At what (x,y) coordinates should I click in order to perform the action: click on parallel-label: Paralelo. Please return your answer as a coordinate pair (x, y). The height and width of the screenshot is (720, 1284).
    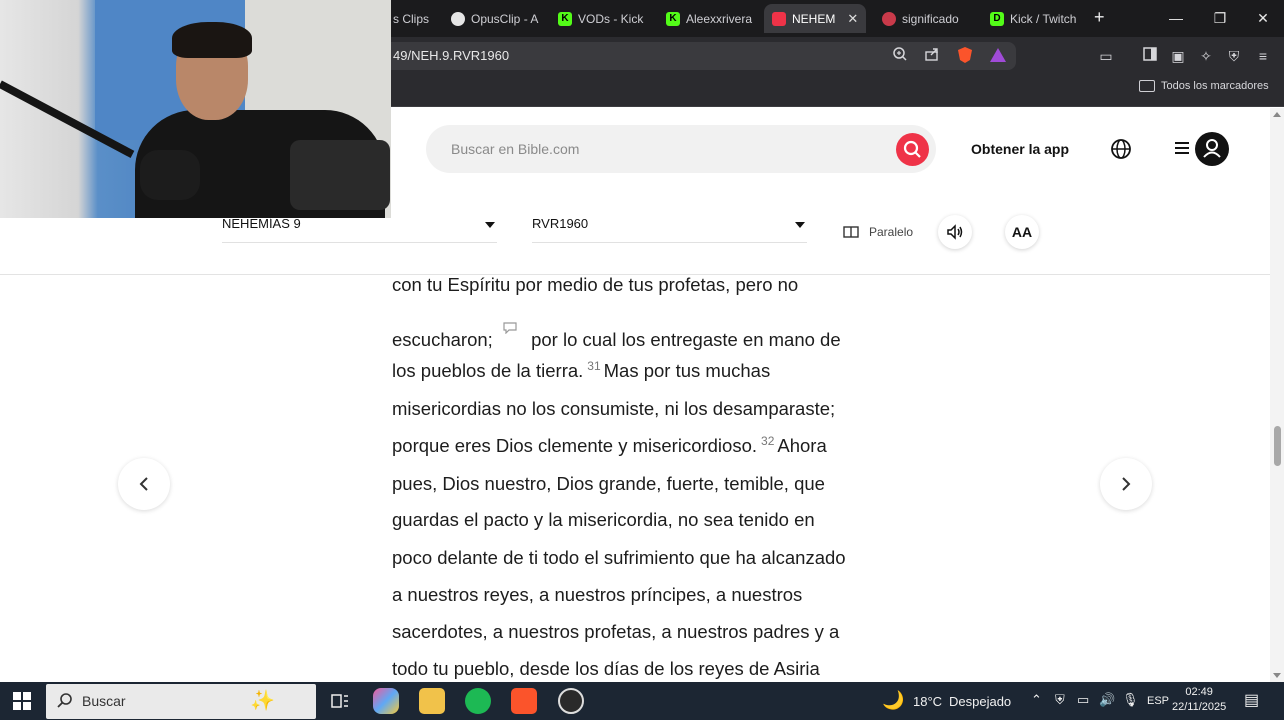
    Looking at the image, I should click on (891, 232).